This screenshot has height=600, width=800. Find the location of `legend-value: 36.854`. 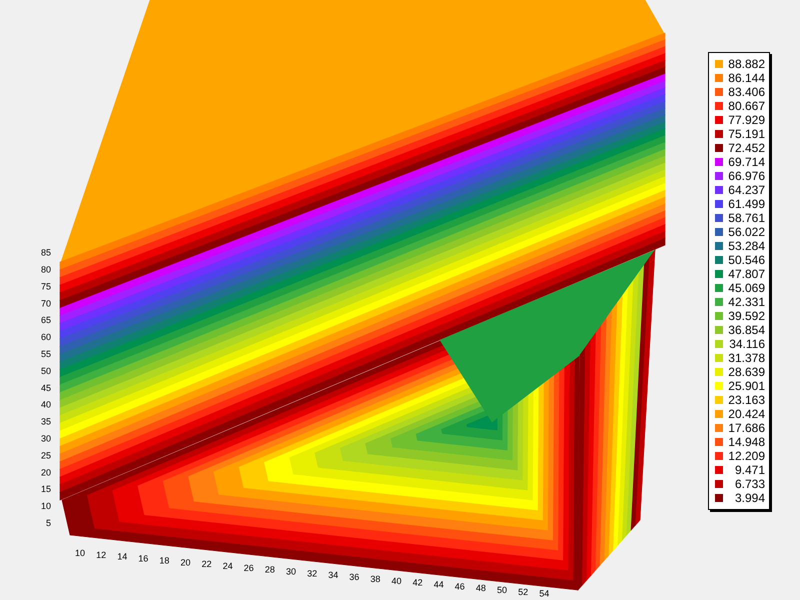

legend-value: 36.854 is located at coordinates (746, 330).